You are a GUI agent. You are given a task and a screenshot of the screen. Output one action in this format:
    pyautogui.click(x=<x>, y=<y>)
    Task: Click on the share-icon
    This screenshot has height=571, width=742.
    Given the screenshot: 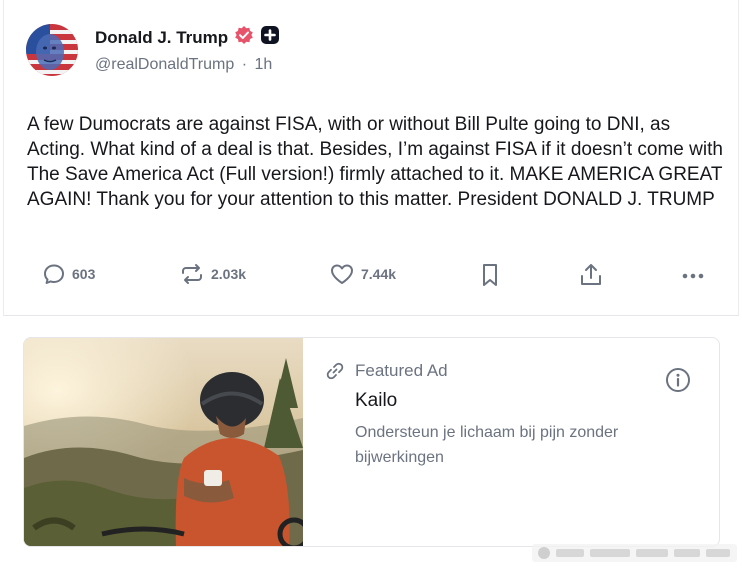 What is the action you would take?
    pyautogui.click(x=591, y=274)
    